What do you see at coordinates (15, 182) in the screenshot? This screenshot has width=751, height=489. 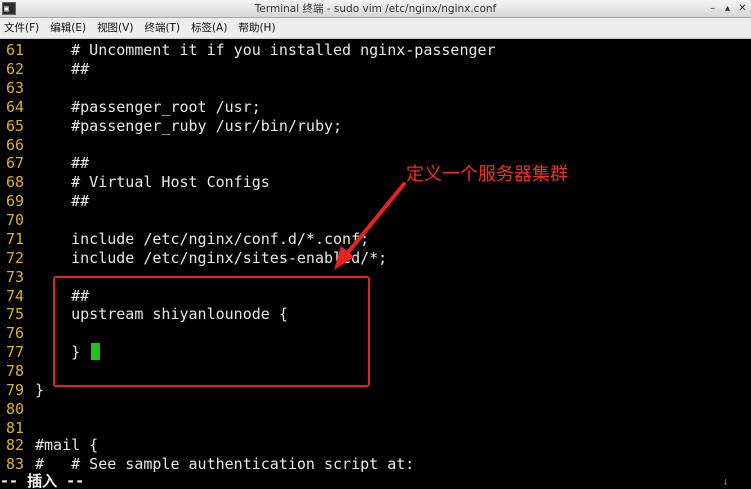 I see `line-number: 68` at bounding box center [15, 182].